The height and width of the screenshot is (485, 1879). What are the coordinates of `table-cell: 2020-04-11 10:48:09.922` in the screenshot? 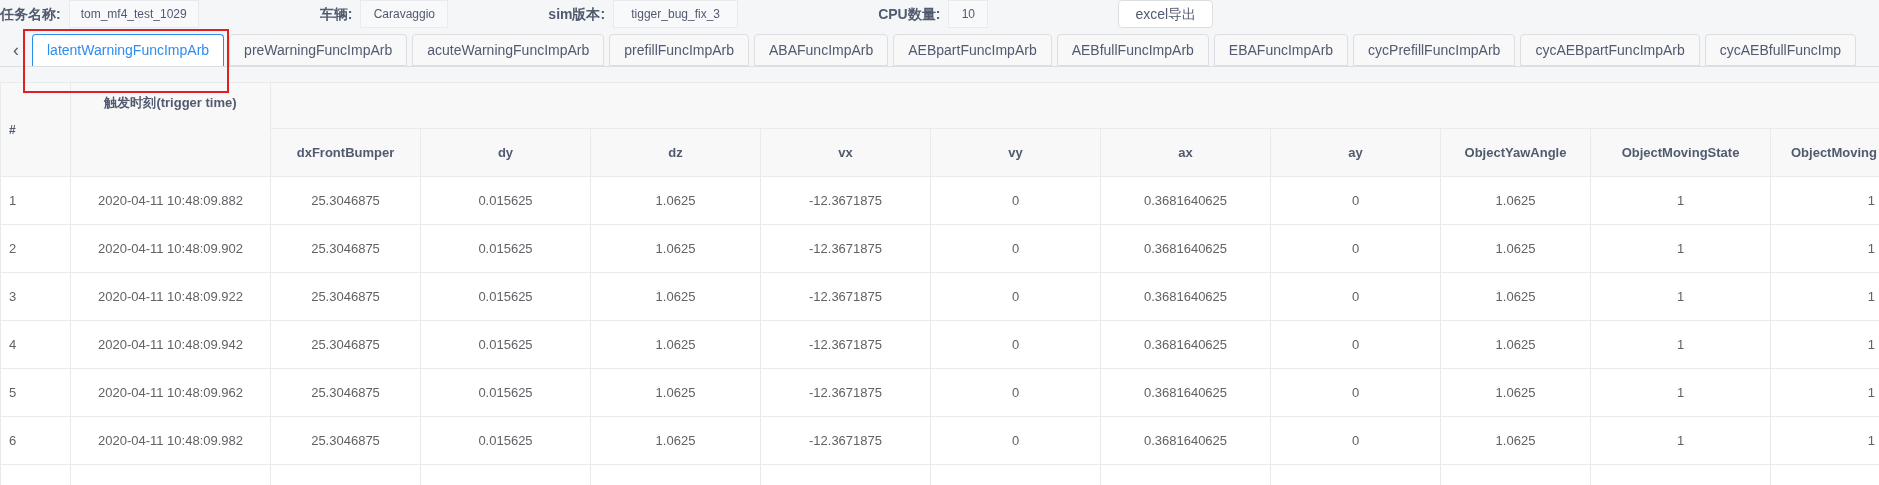 It's located at (170, 296).